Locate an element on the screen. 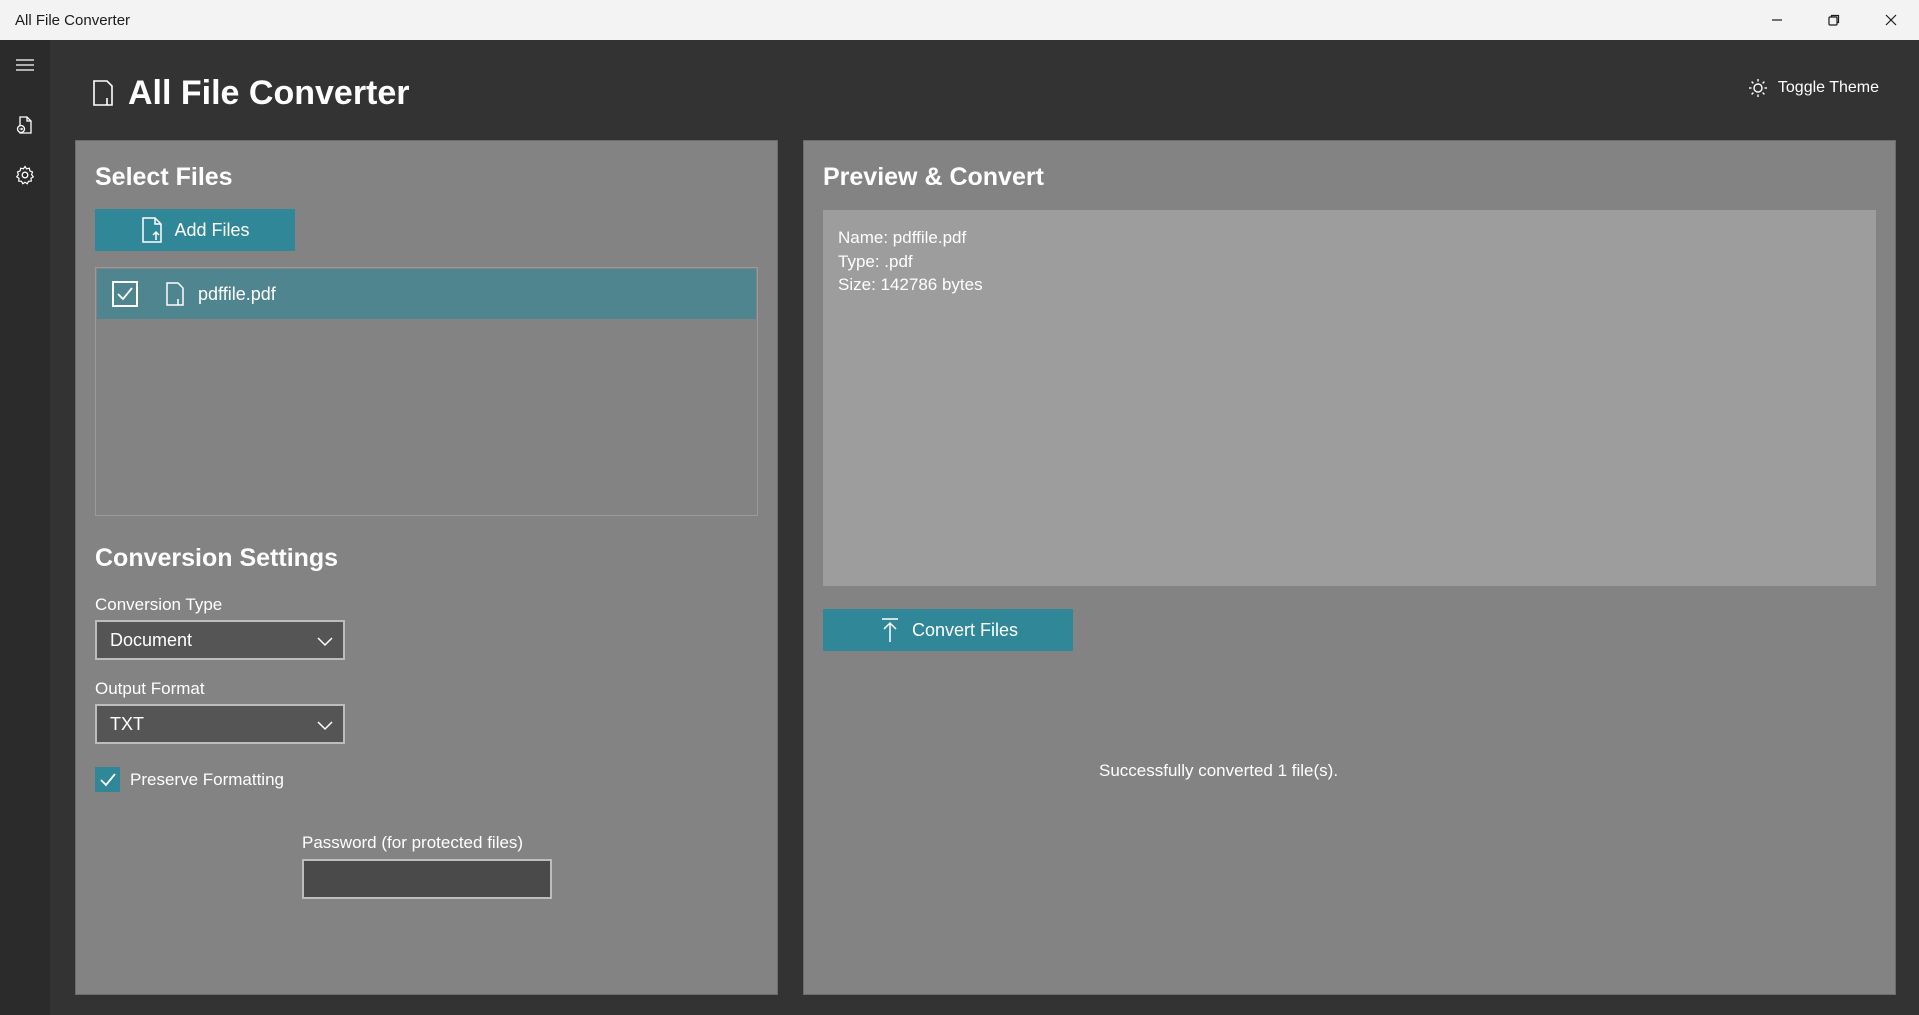  preview-name: Name: pdffile.pdf is located at coordinates (902, 237).